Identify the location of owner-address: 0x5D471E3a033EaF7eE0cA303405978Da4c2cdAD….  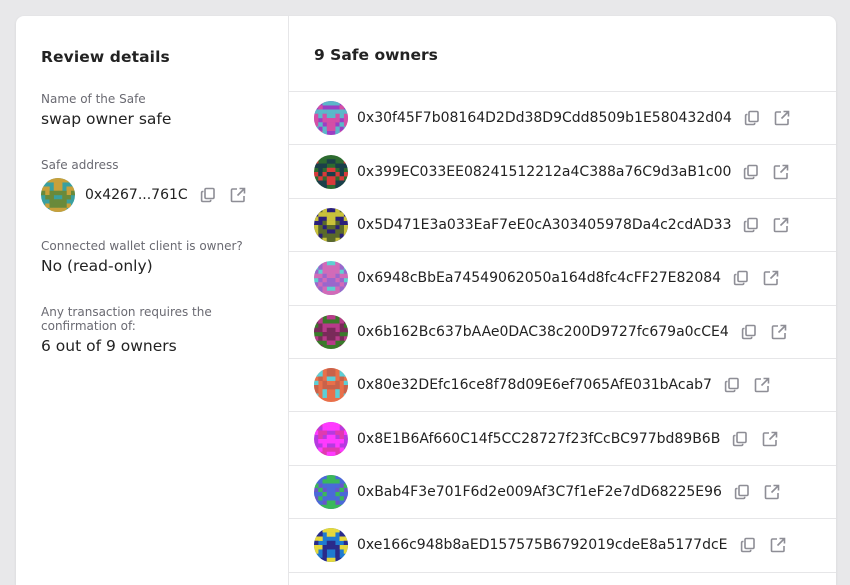
(544, 224).